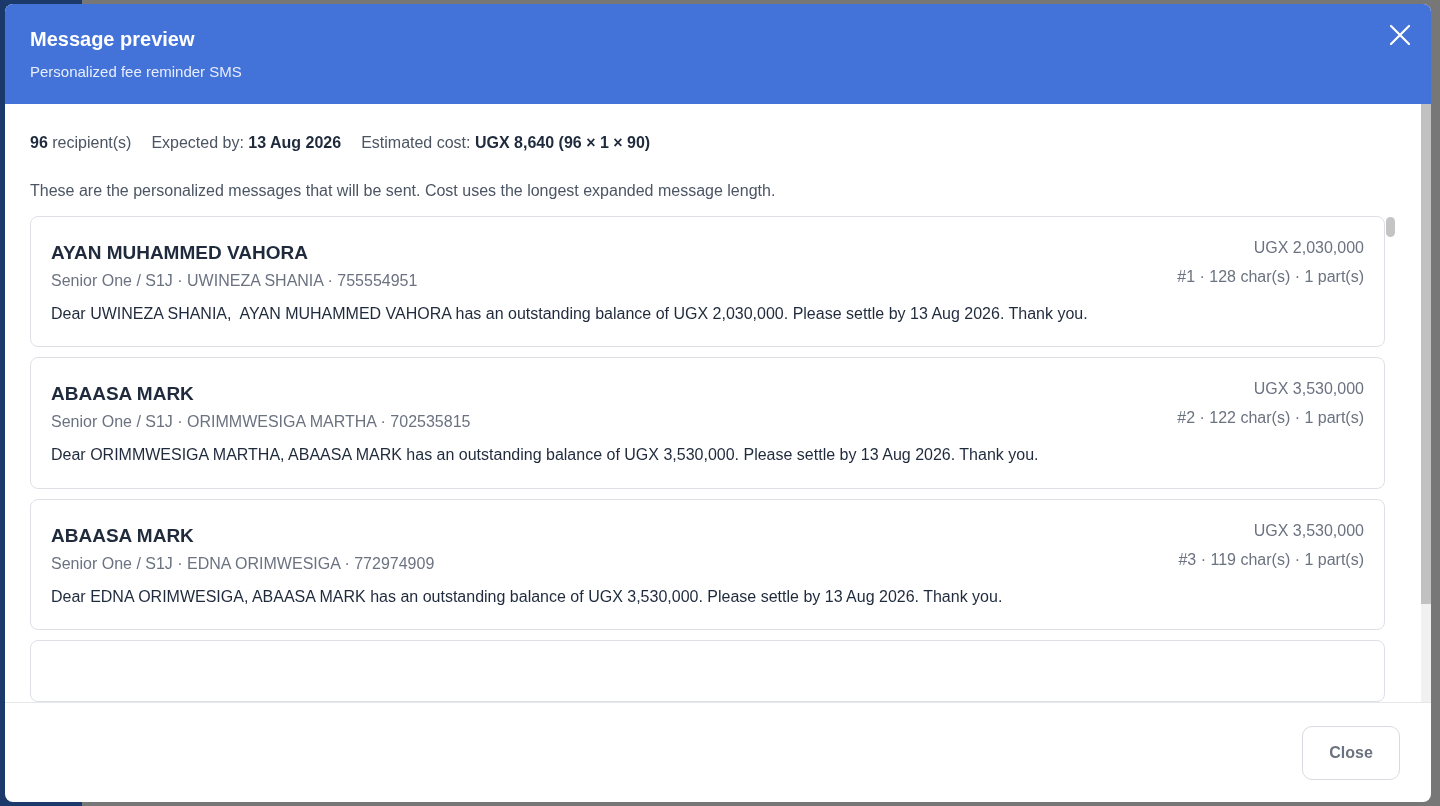 The image size is (1440, 806). What do you see at coordinates (261, 422) in the screenshot?
I see `recipient-details: Senior One / S1J · ORIMMWESIGA MARTHA · 702535815` at bounding box center [261, 422].